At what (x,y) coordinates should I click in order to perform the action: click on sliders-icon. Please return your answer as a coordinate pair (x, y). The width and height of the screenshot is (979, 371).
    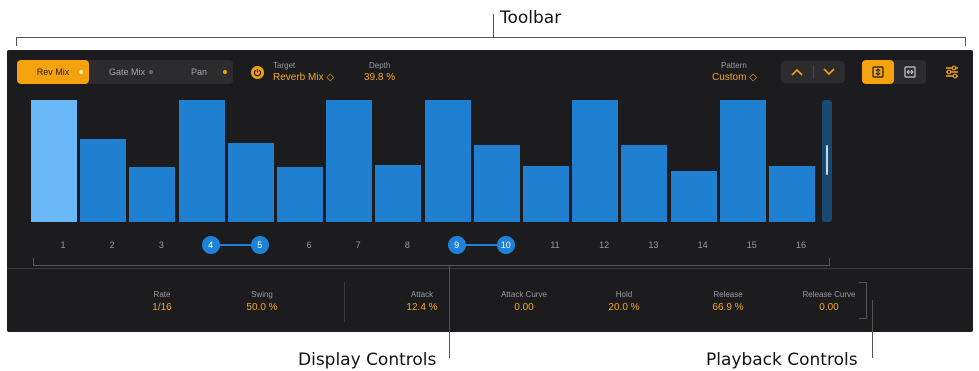
    Looking at the image, I should click on (952, 72).